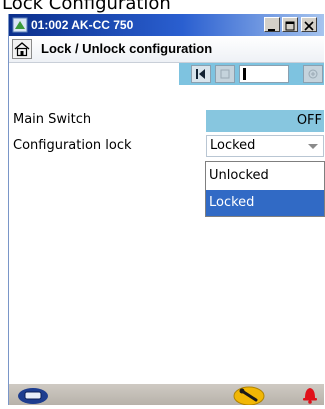 The height and width of the screenshot is (409, 325). I want to click on next-button, so click(313, 74).